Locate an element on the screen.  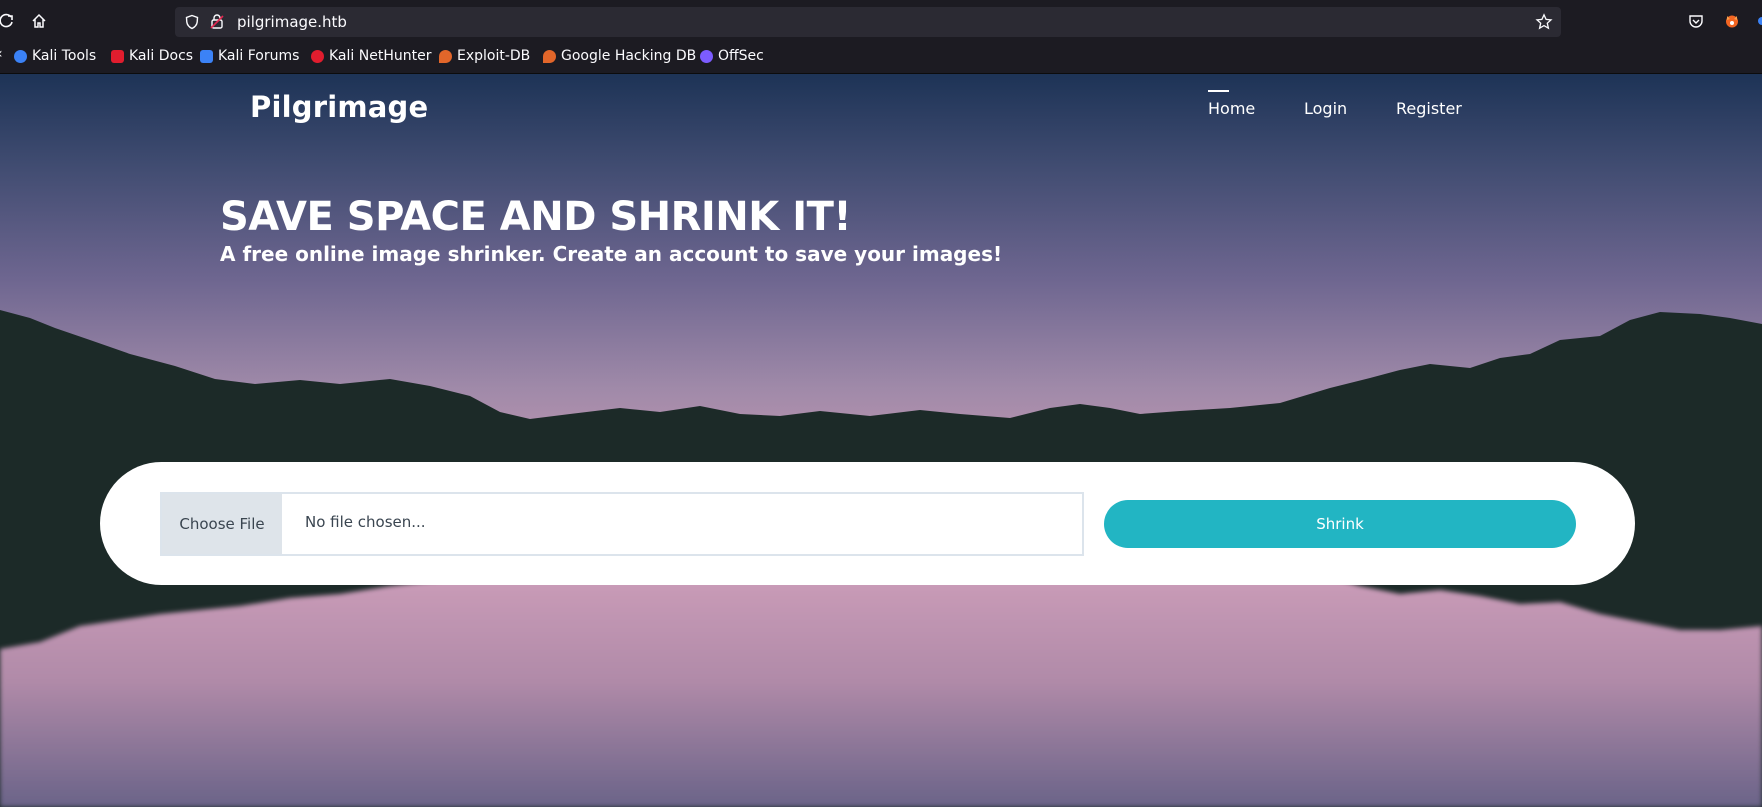
overflow-dot-icon is located at coordinates (1757, 21).